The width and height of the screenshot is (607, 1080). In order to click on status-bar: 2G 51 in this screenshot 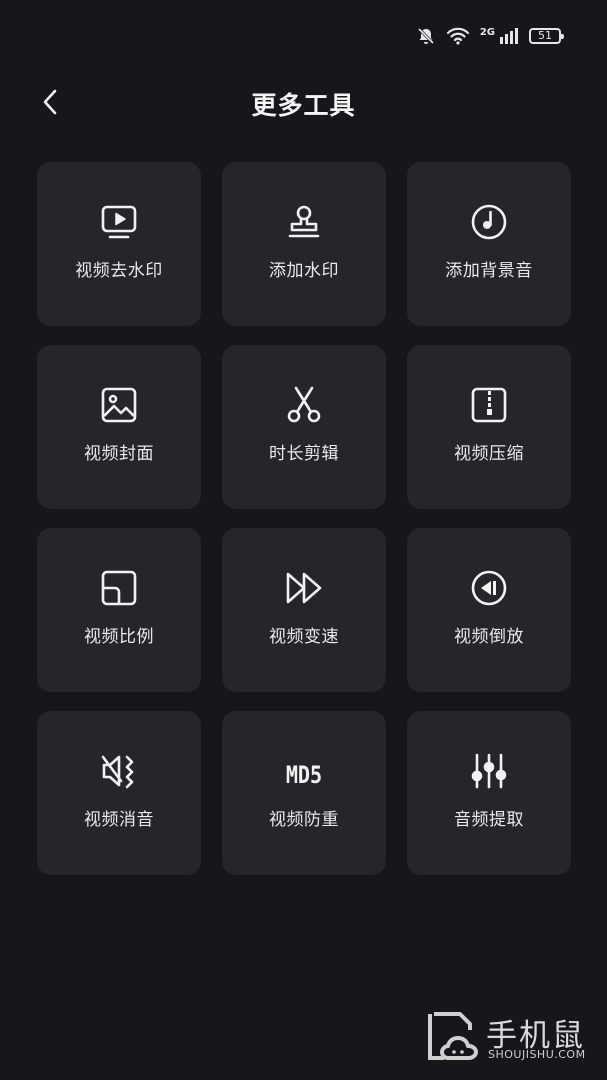, I will do `click(303, 39)`.